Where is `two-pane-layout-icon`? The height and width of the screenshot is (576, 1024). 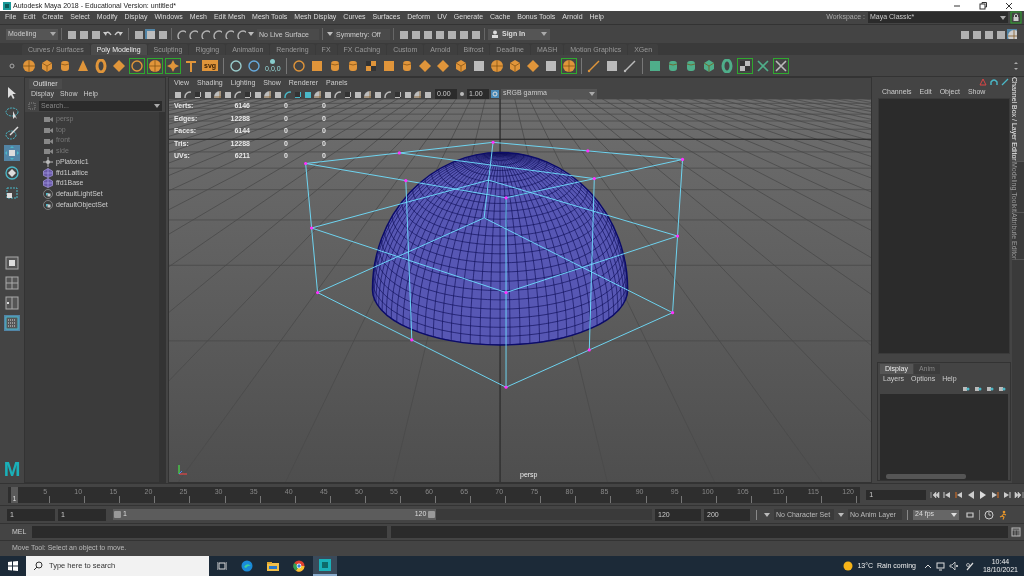
two-pane-layout-icon is located at coordinates (12, 303).